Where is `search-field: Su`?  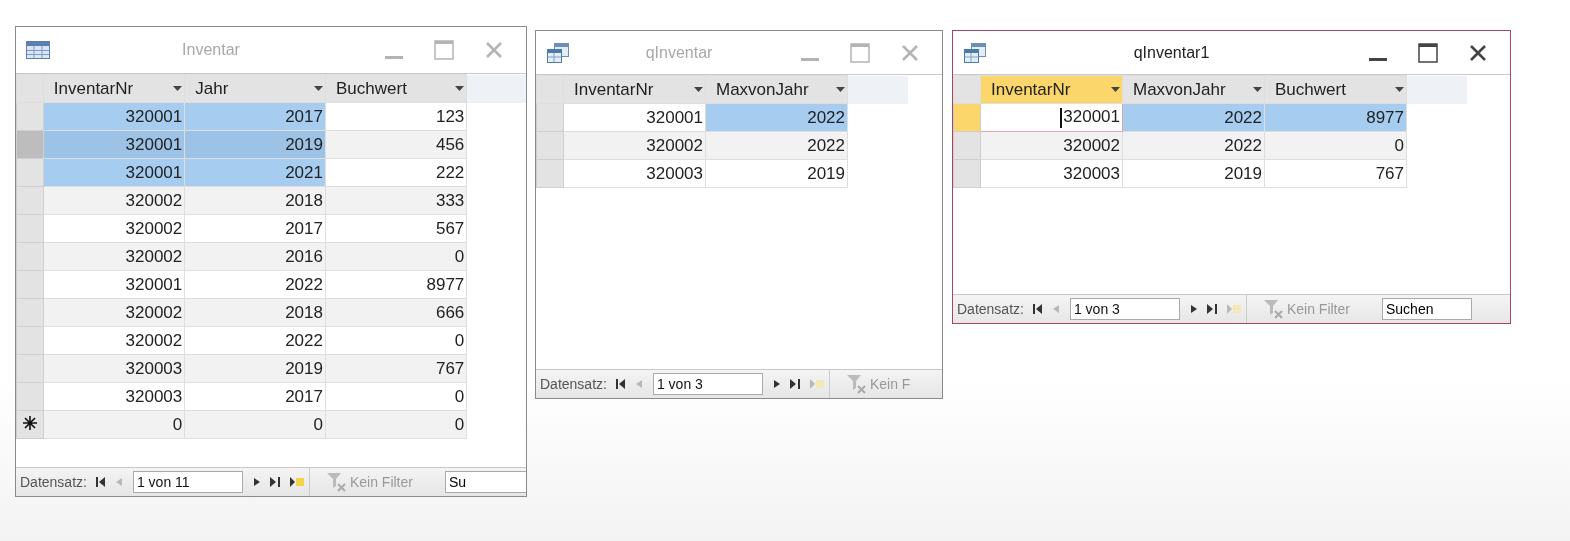
search-field: Su is located at coordinates (485, 482).